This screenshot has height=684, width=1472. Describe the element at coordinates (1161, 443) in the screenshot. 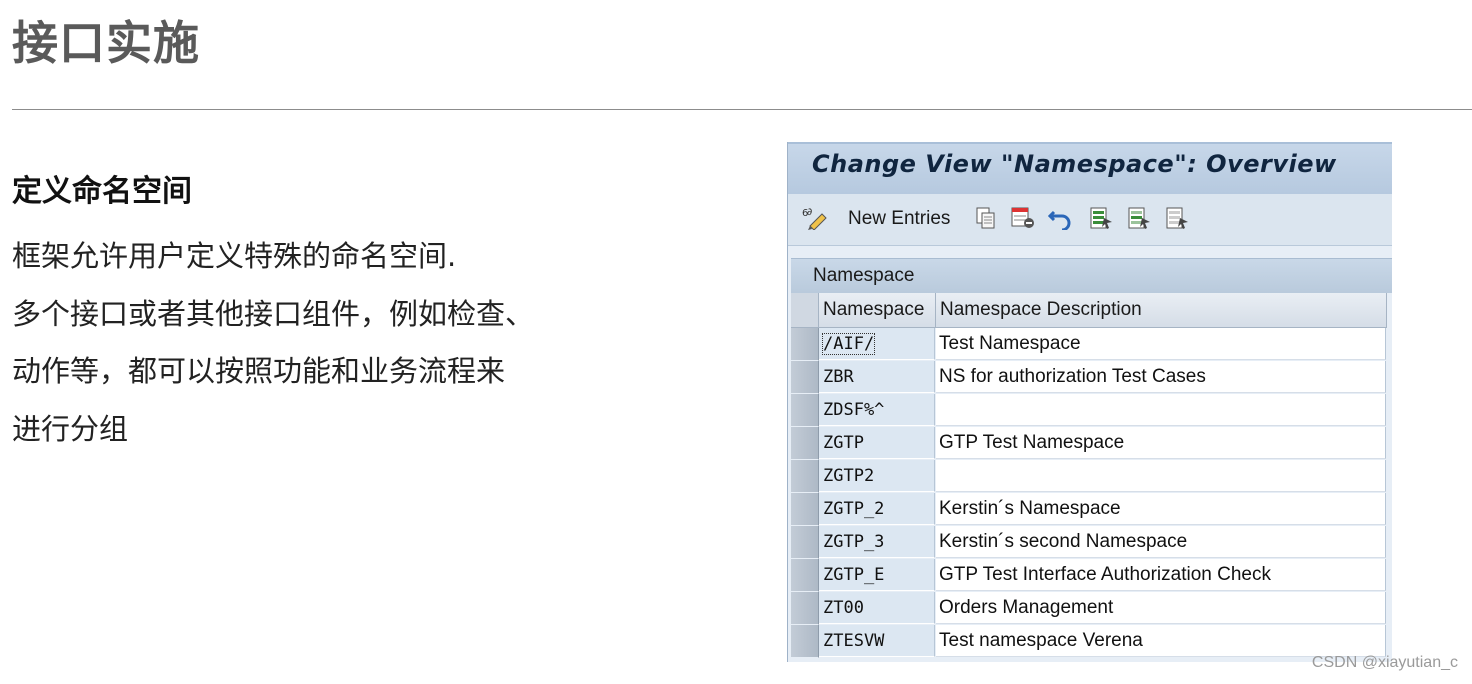

I see `description-cell: GTP Test Namespace` at that location.